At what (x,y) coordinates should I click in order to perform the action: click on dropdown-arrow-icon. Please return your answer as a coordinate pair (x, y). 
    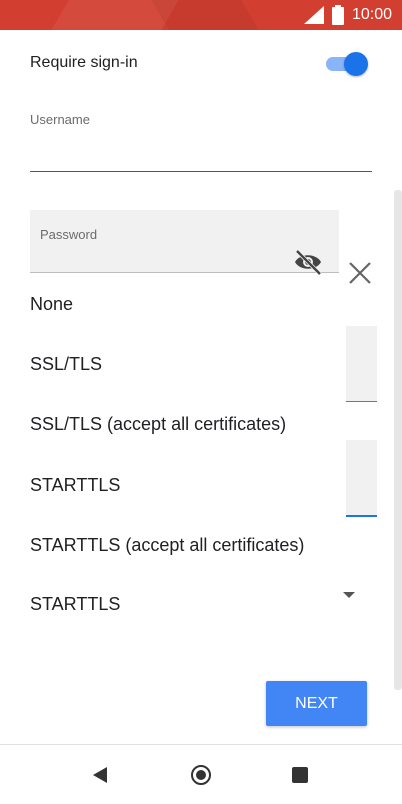
    Looking at the image, I should click on (349, 595).